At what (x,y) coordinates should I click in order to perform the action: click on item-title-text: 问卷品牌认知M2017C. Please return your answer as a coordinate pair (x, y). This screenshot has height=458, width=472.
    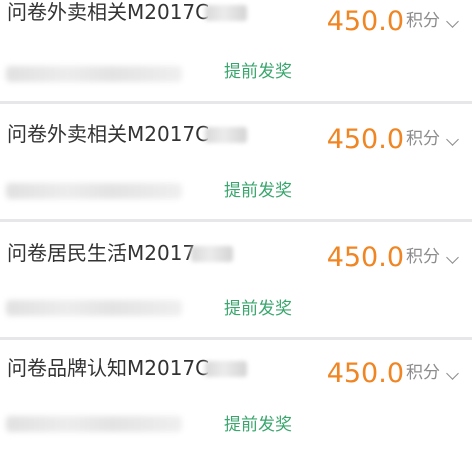
    Looking at the image, I should click on (108, 368).